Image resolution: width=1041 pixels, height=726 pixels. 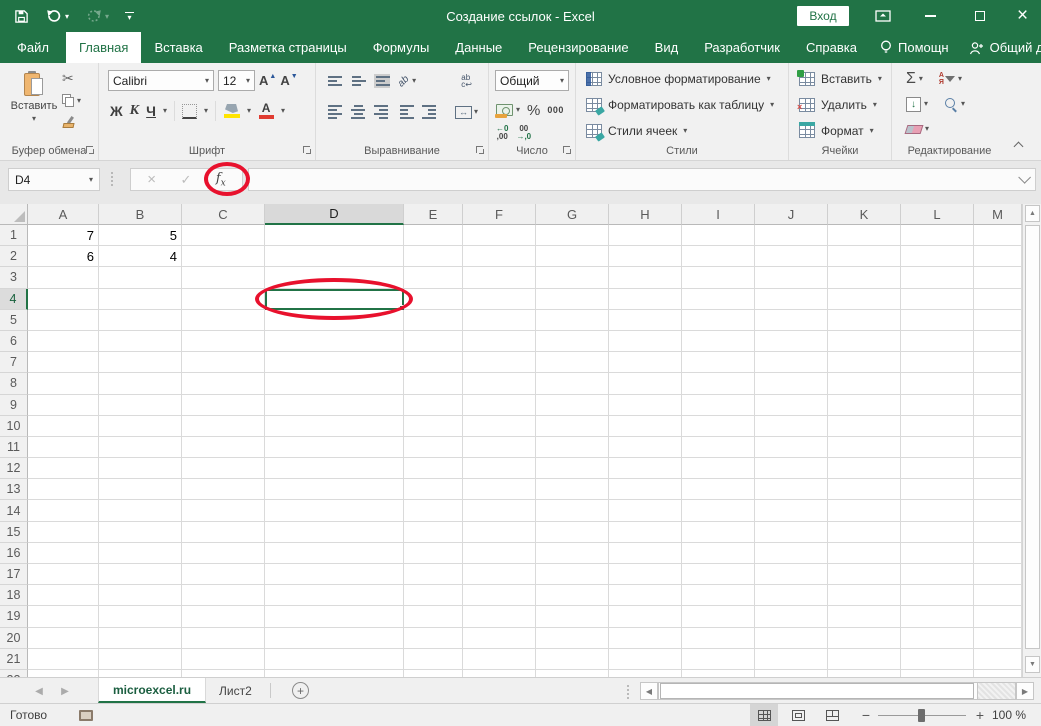 I want to click on cell-A18, so click(x=63, y=596).